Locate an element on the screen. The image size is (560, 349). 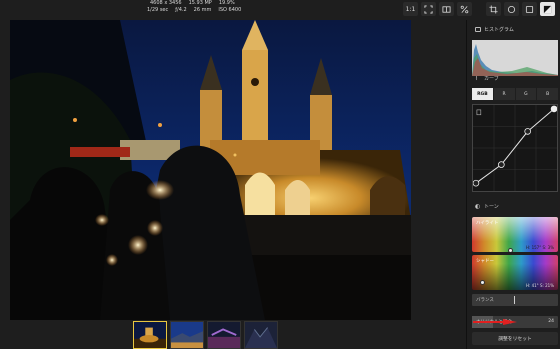
thumbnail-strip is located at coordinates (205, 335).